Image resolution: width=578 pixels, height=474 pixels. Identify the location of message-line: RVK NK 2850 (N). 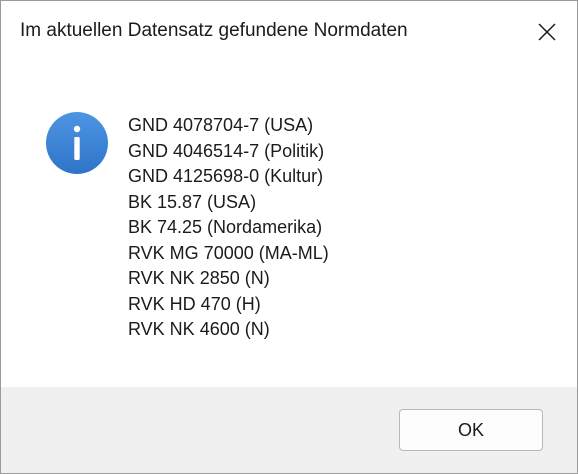
(199, 278).